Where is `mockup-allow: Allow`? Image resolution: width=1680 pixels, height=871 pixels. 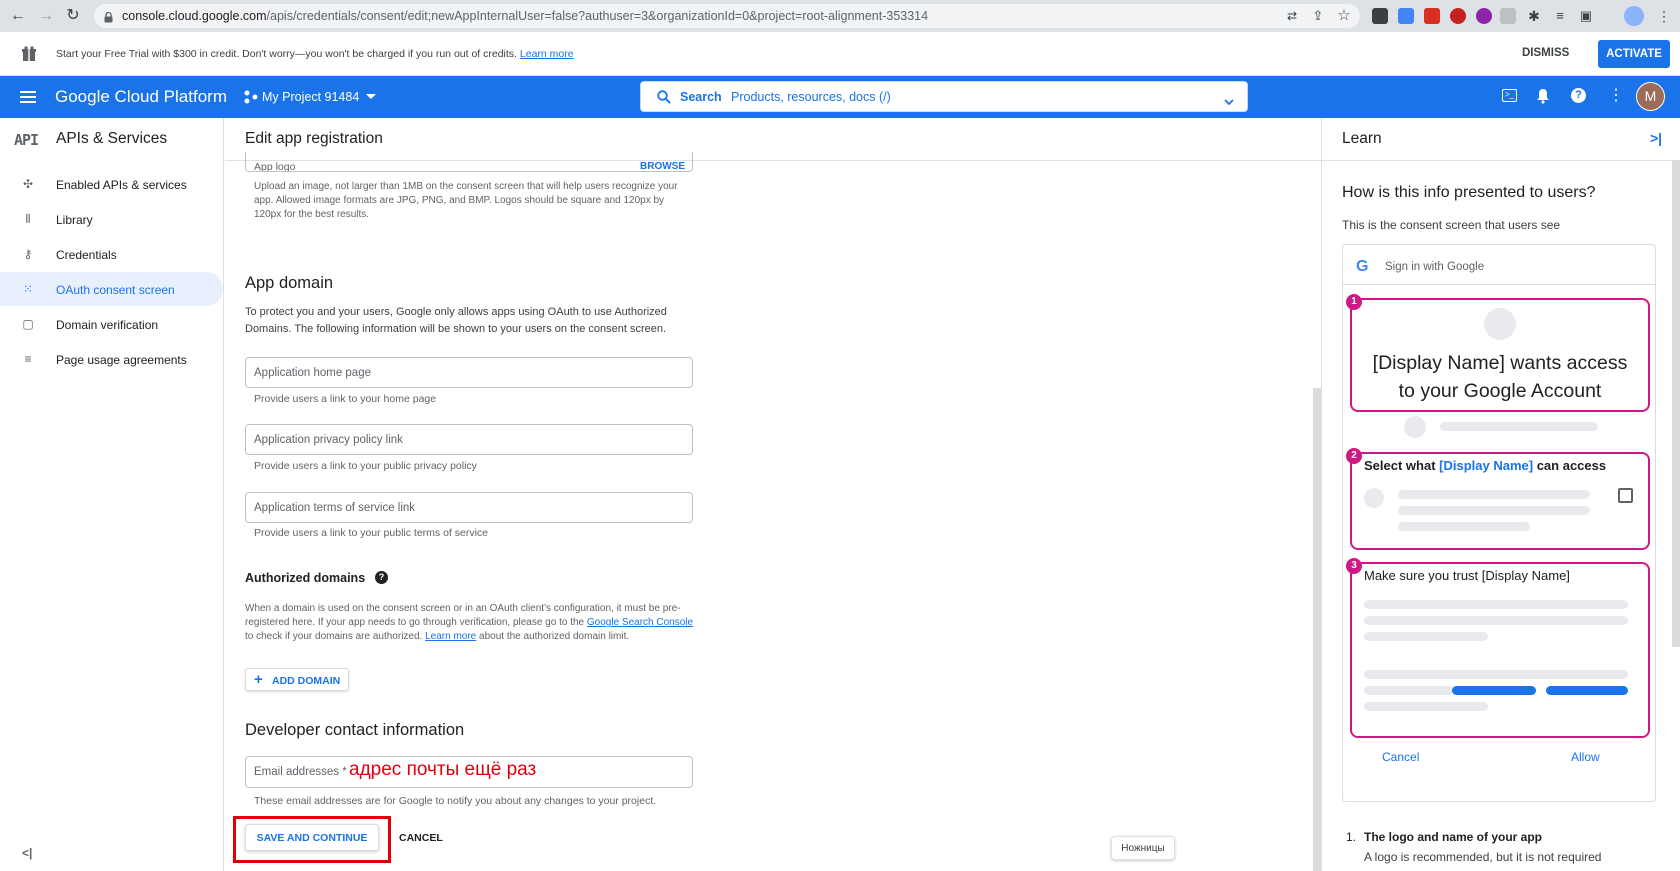
mockup-allow: Allow is located at coordinates (1585, 757).